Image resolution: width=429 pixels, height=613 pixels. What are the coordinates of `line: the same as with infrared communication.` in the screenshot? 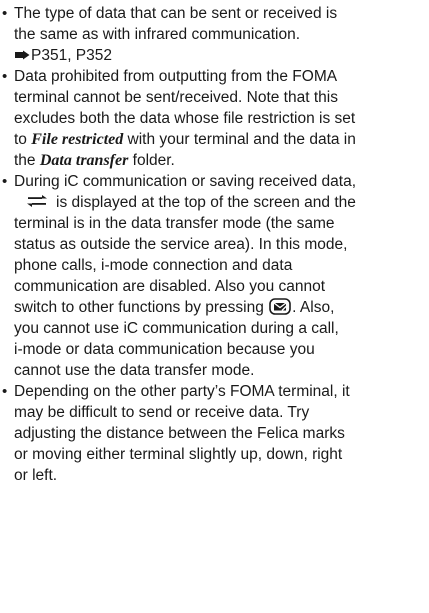 It's located at (157, 34).